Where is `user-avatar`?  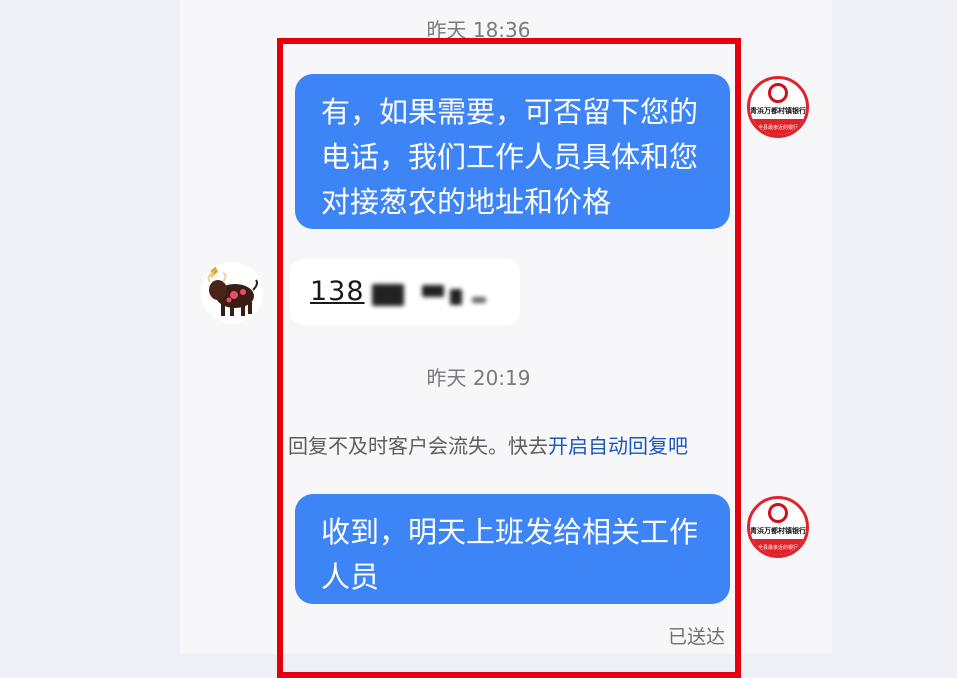
user-avatar is located at coordinates (232, 293).